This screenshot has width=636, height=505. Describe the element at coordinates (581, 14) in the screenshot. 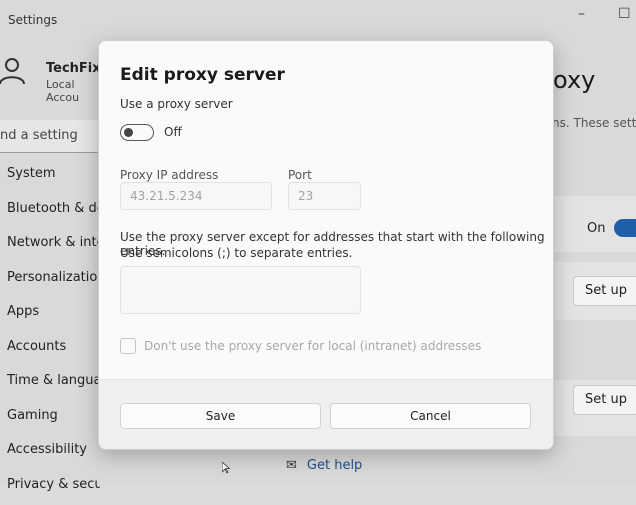

I see `minimize-icon: –` at that location.